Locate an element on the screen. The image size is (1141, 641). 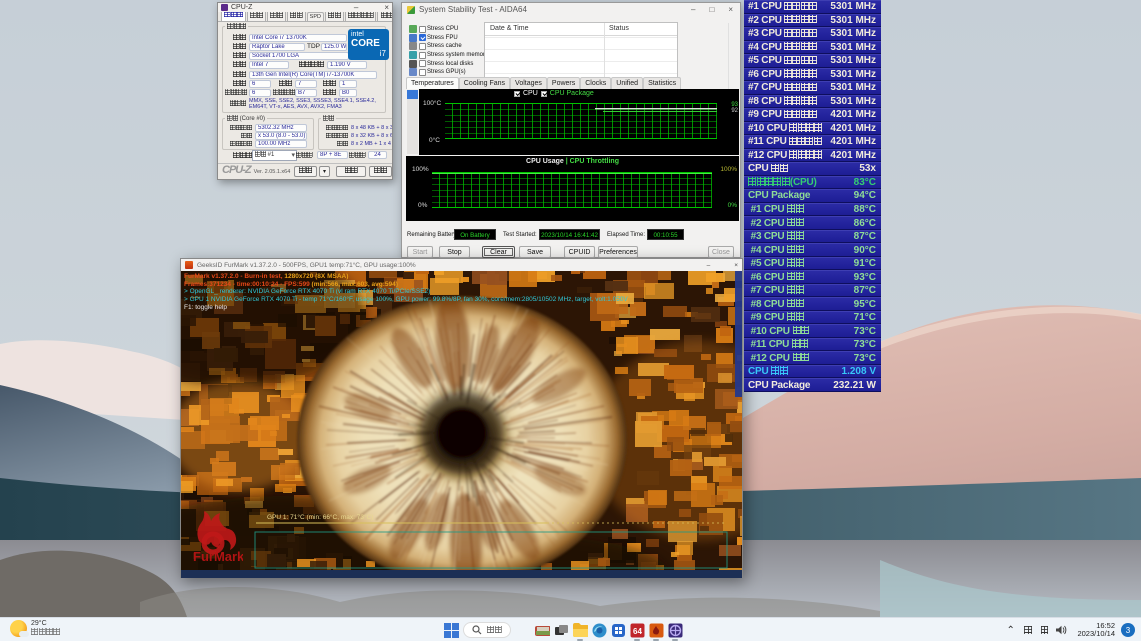
svg-text: 64 is located at coordinates (637, 631).